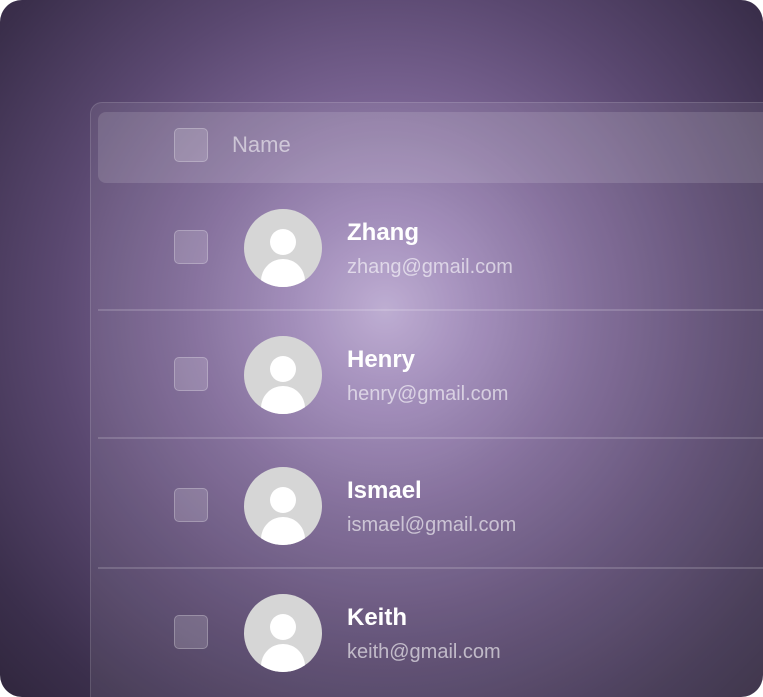  Describe the element at coordinates (261, 145) in the screenshot. I see `column-header-name: Name` at that location.